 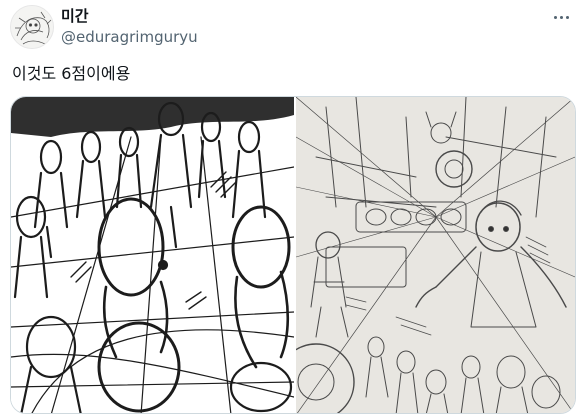 What do you see at coordinates (75, 16) in the screenshot?
I see `display-name: 미간` at bounding box center [75, 16].